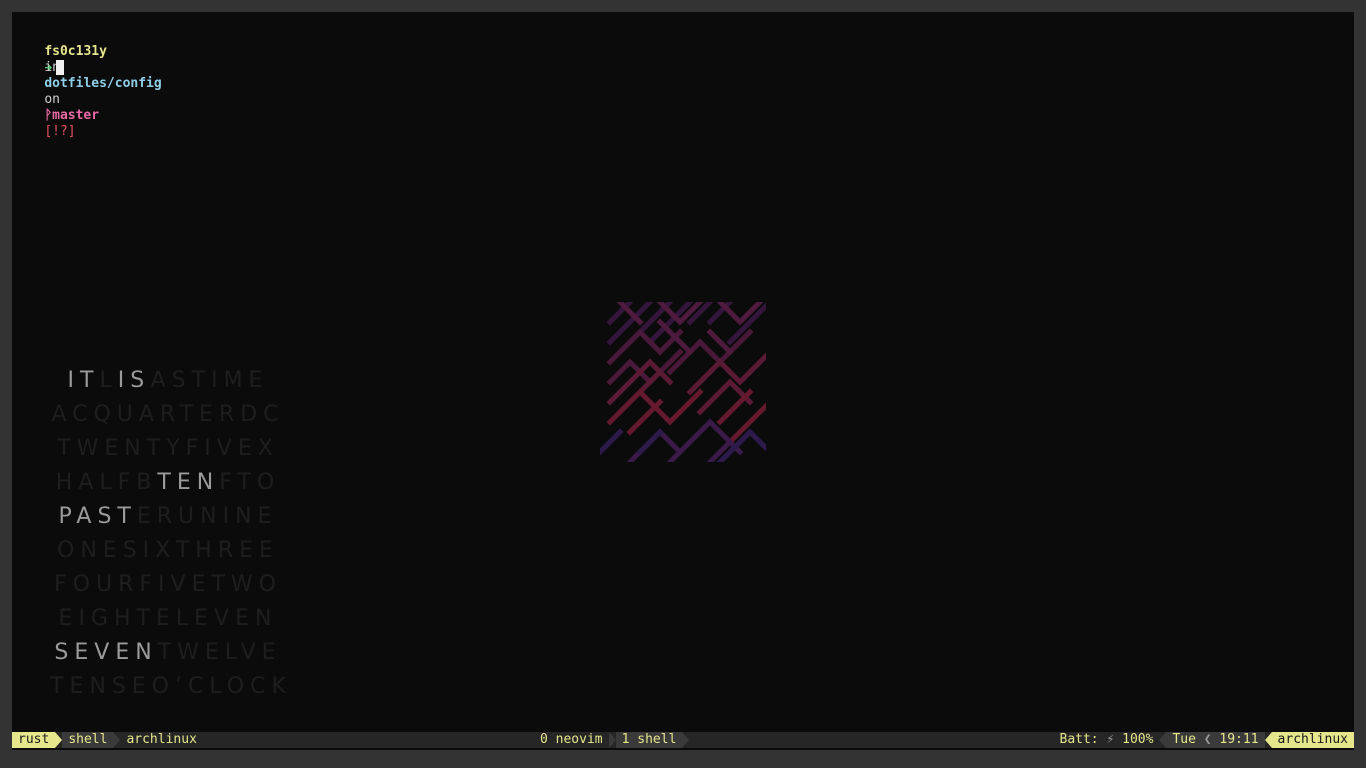  I want to click on word-clock-word-lit: SEVEN, so click(106, 652).